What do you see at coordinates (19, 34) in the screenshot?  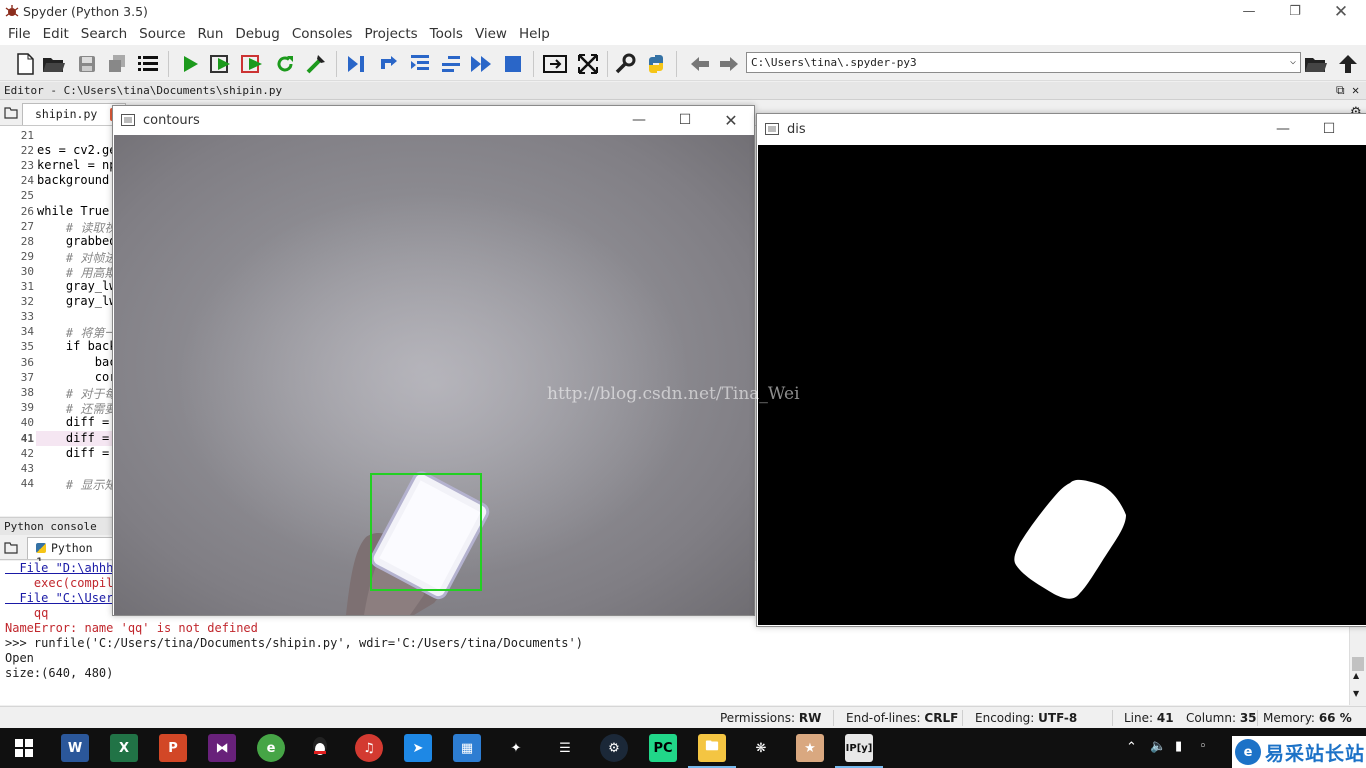 I see `menu-file: File` at bounding box center [19, 34].